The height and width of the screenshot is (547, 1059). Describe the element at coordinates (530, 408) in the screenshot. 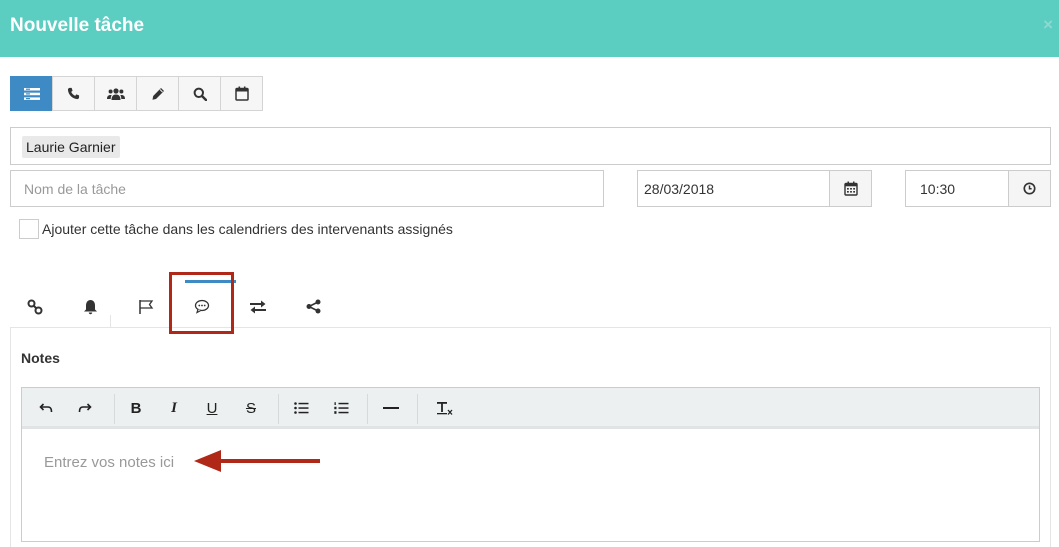

I see `editor-toolbar: B I U S` at that location.